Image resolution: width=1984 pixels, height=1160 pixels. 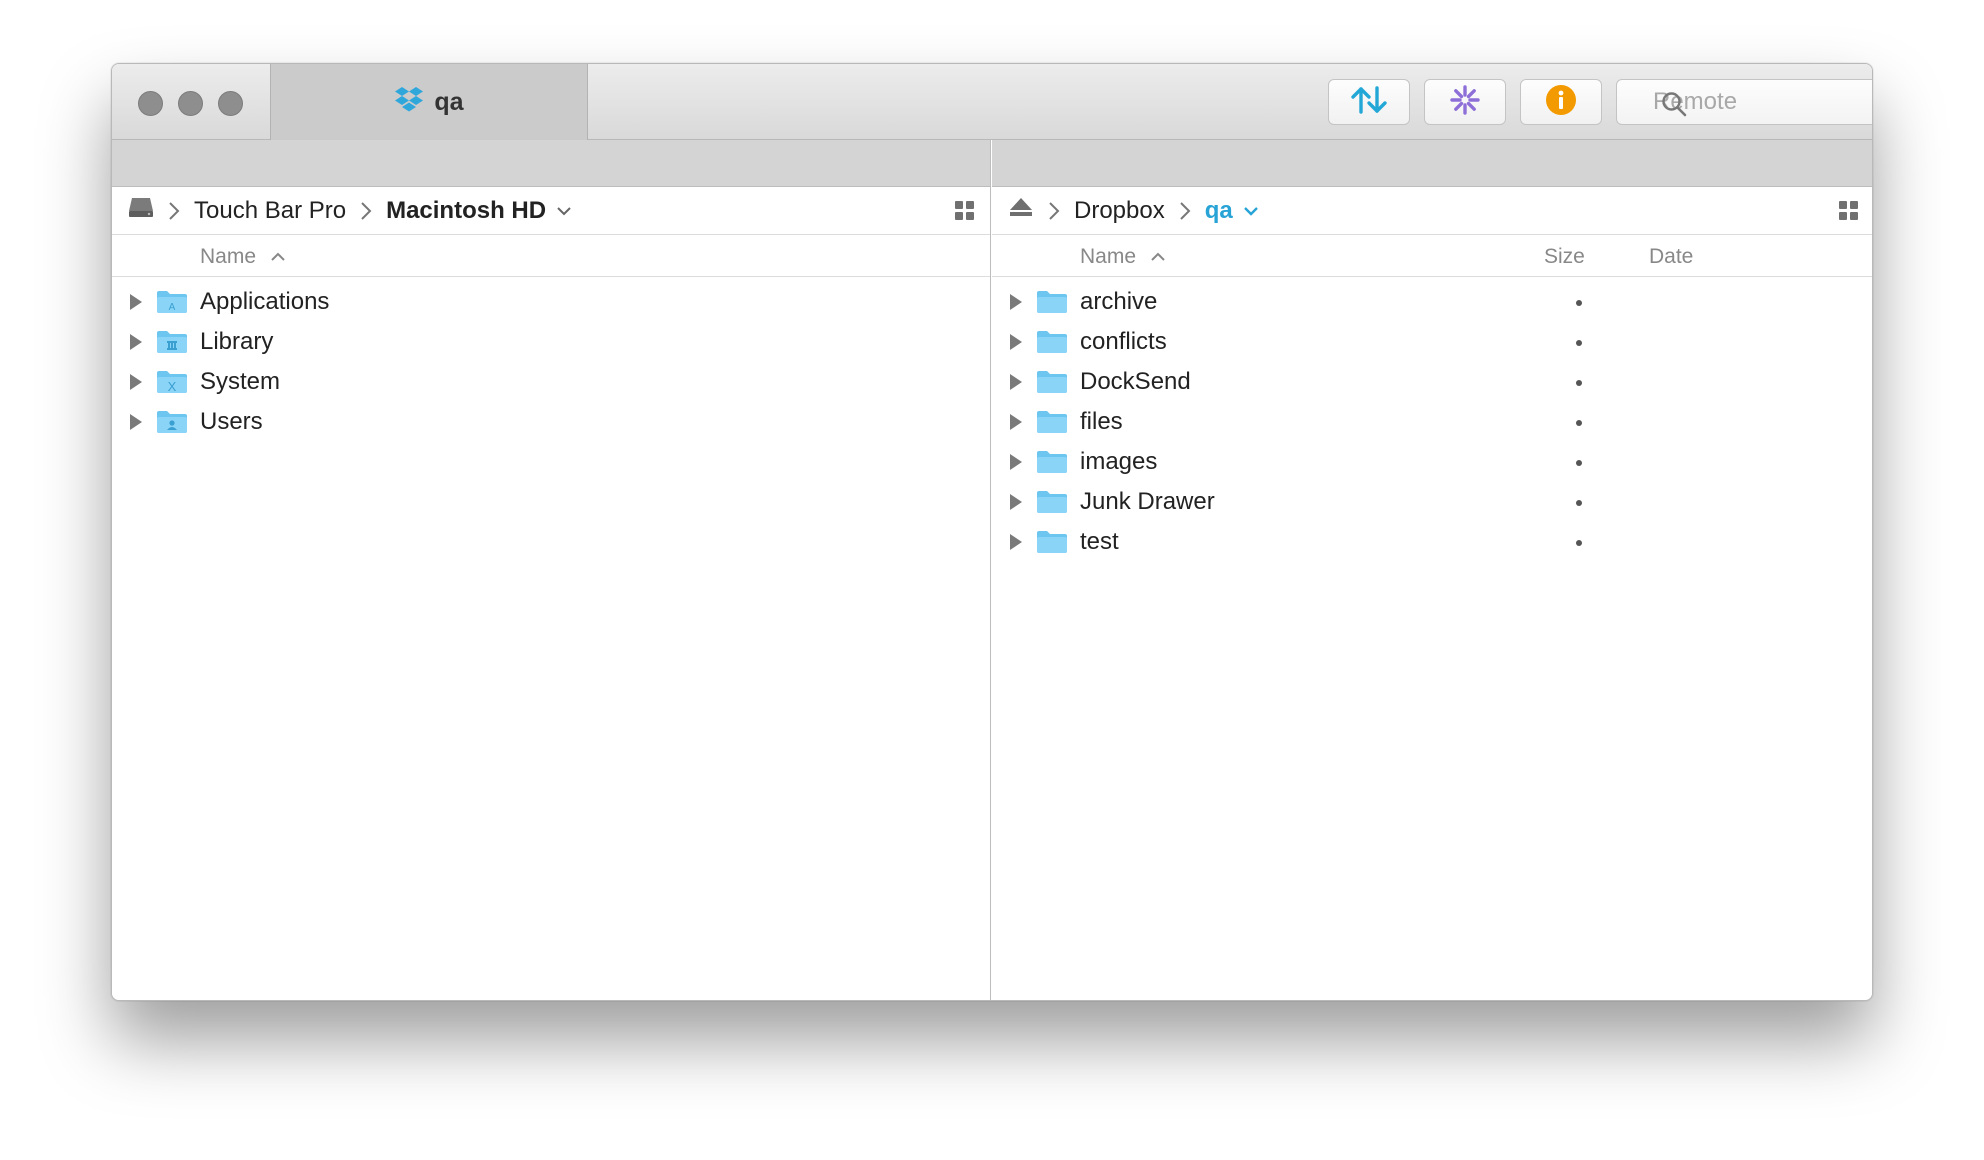 What do you see at coordinates (1432, 211) in the screenshot?
I see `remote-breadcrumb: Dropbox qa` at bounding box center [1432, 211].